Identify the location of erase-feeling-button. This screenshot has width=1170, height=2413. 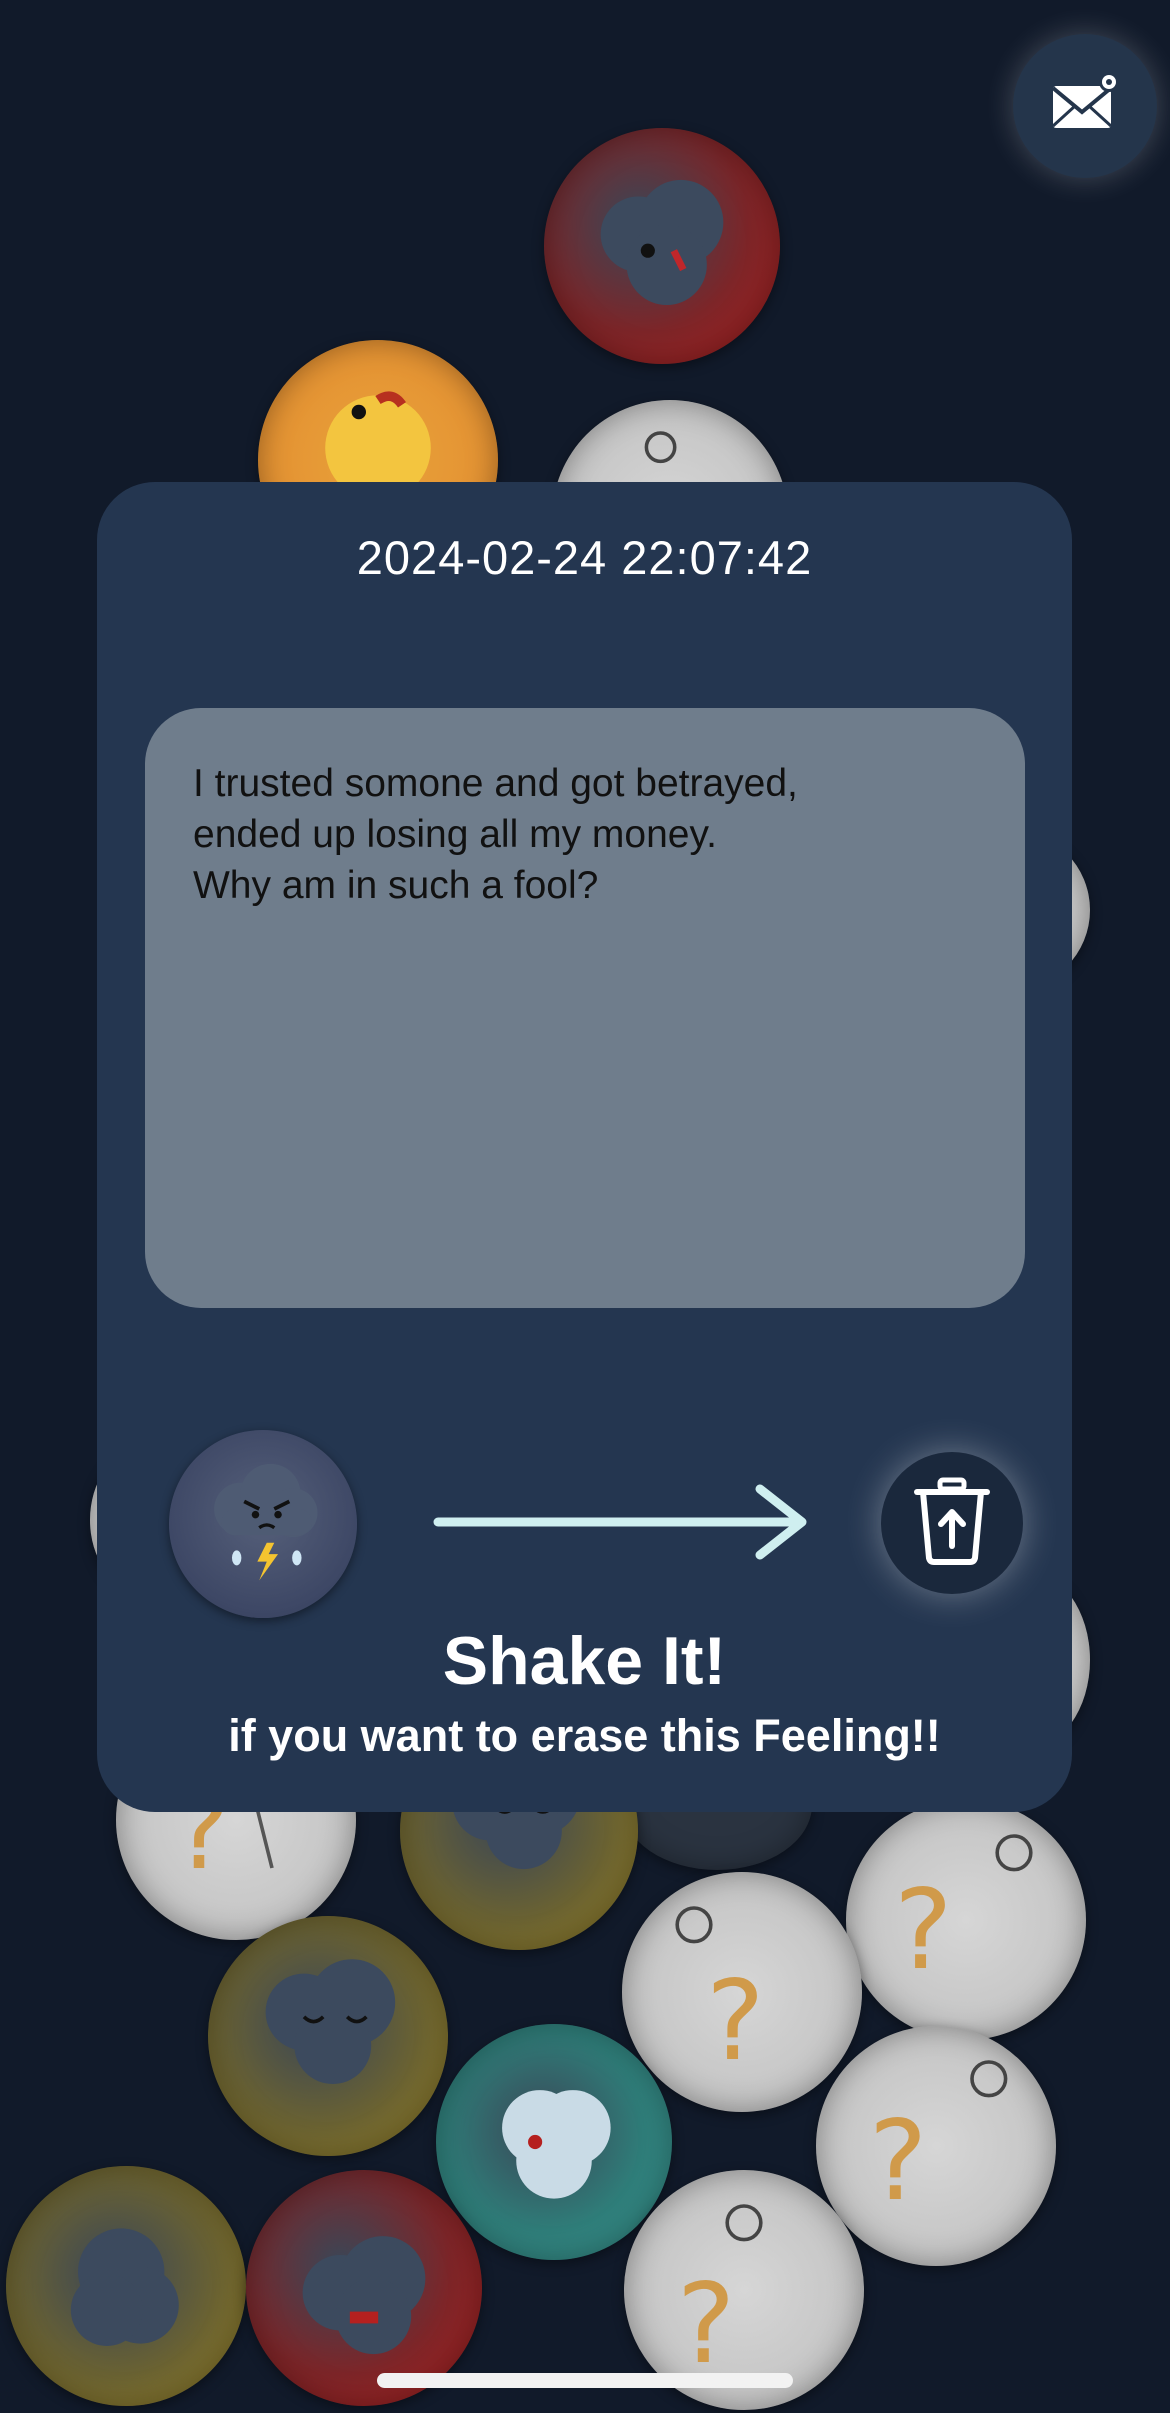
(952, 1523).